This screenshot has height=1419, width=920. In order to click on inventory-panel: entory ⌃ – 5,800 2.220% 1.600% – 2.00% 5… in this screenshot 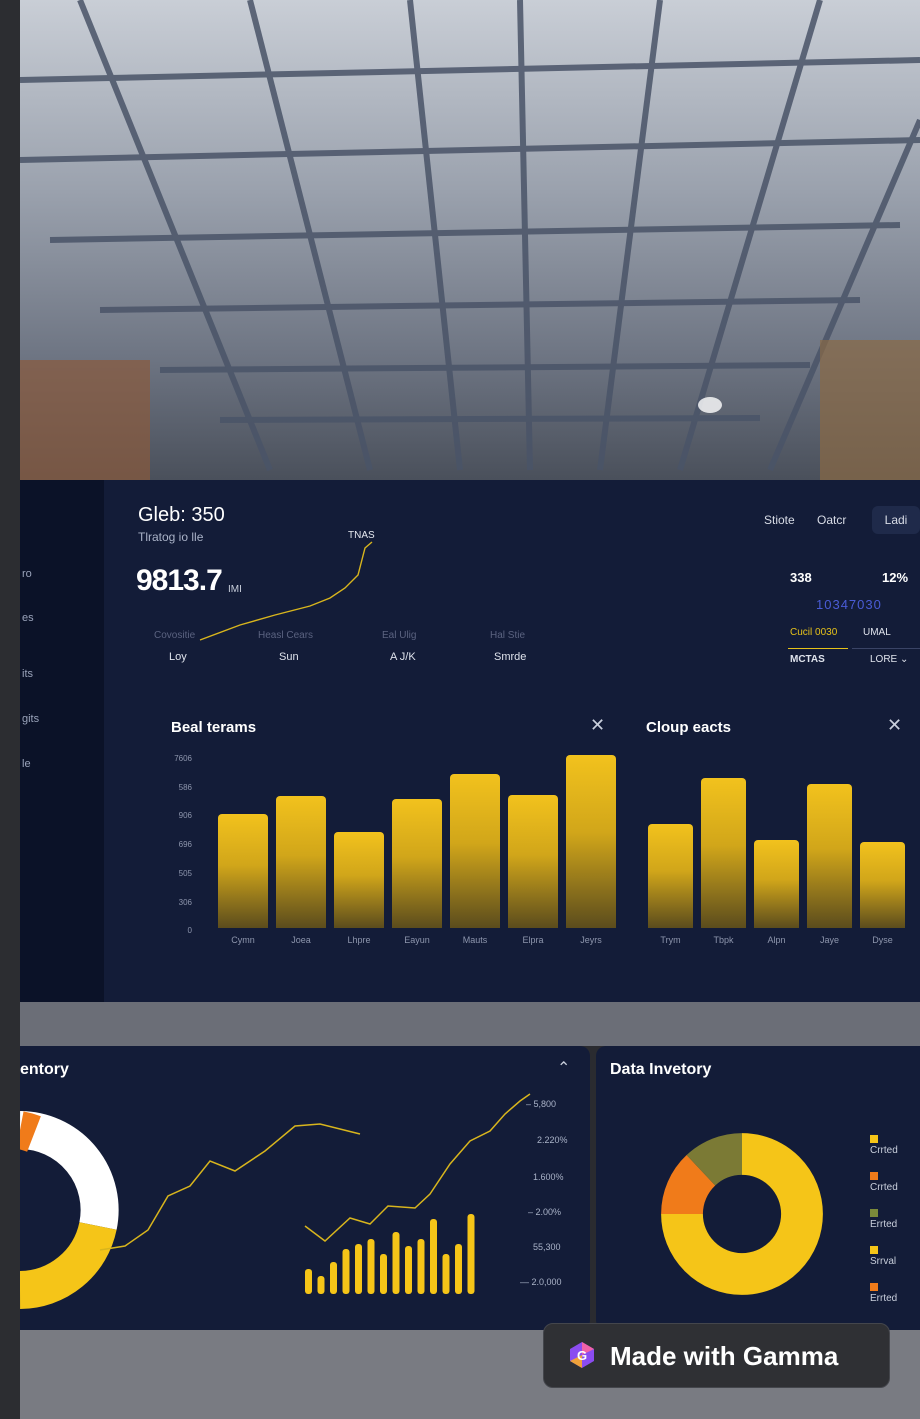, I will do `click(305, 1188)`.